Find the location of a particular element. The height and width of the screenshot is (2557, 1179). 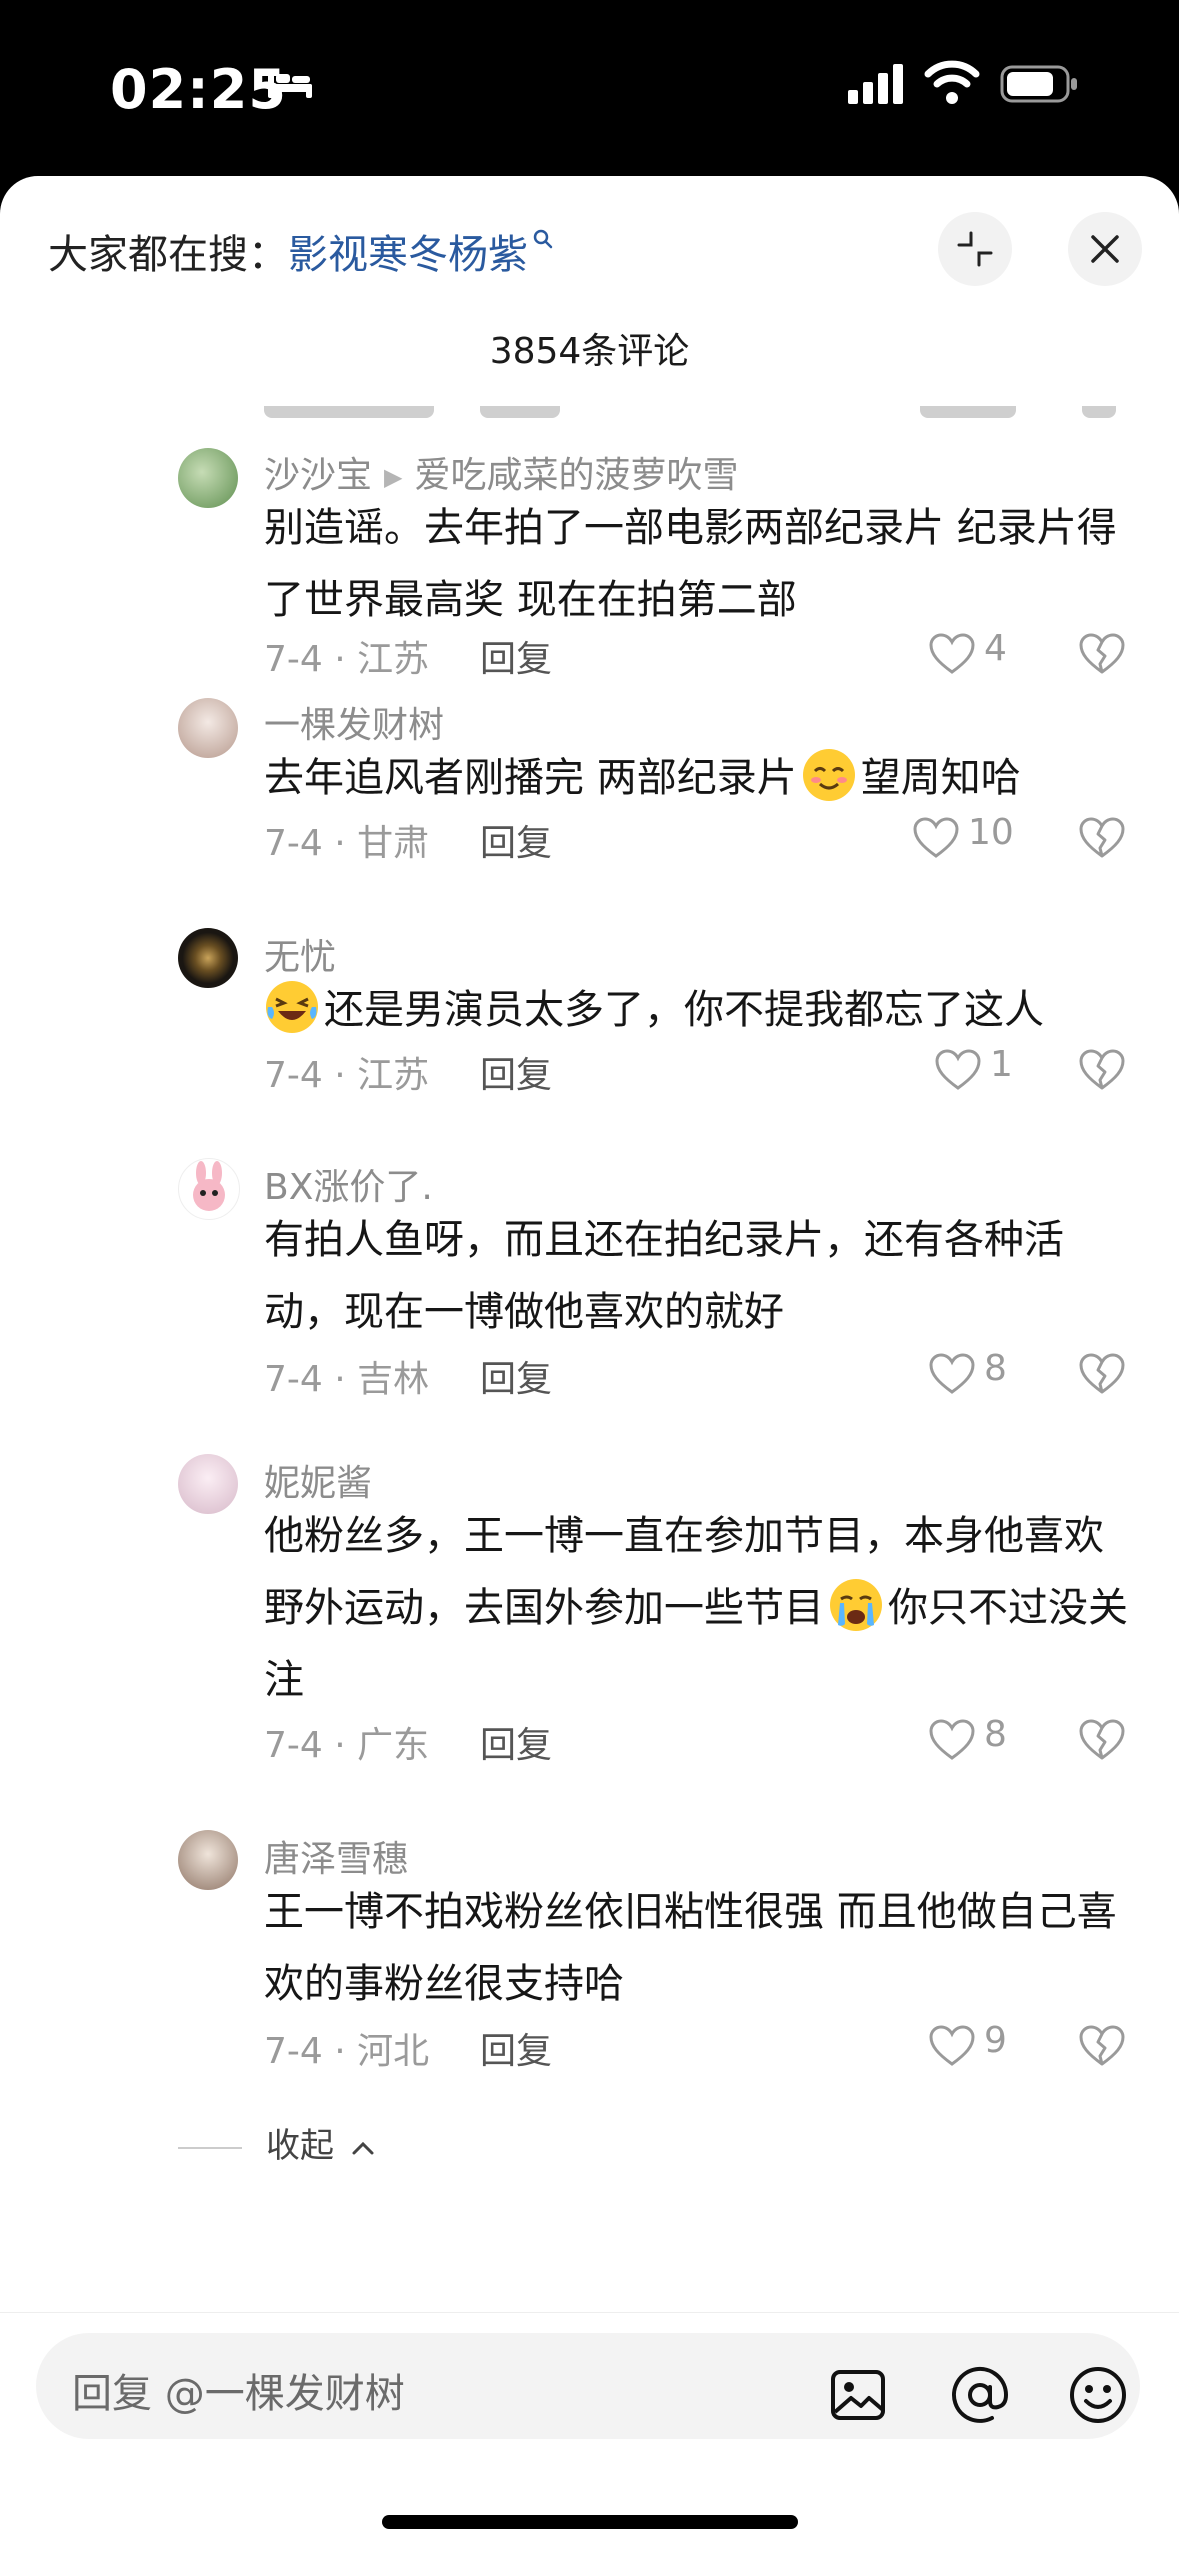

comment-item: 一棵发财树 去年追风者刚播完 两部纪录片 望周知哈 7-4 · 甘肃 回复 10 is located at coordinates (589, 791).